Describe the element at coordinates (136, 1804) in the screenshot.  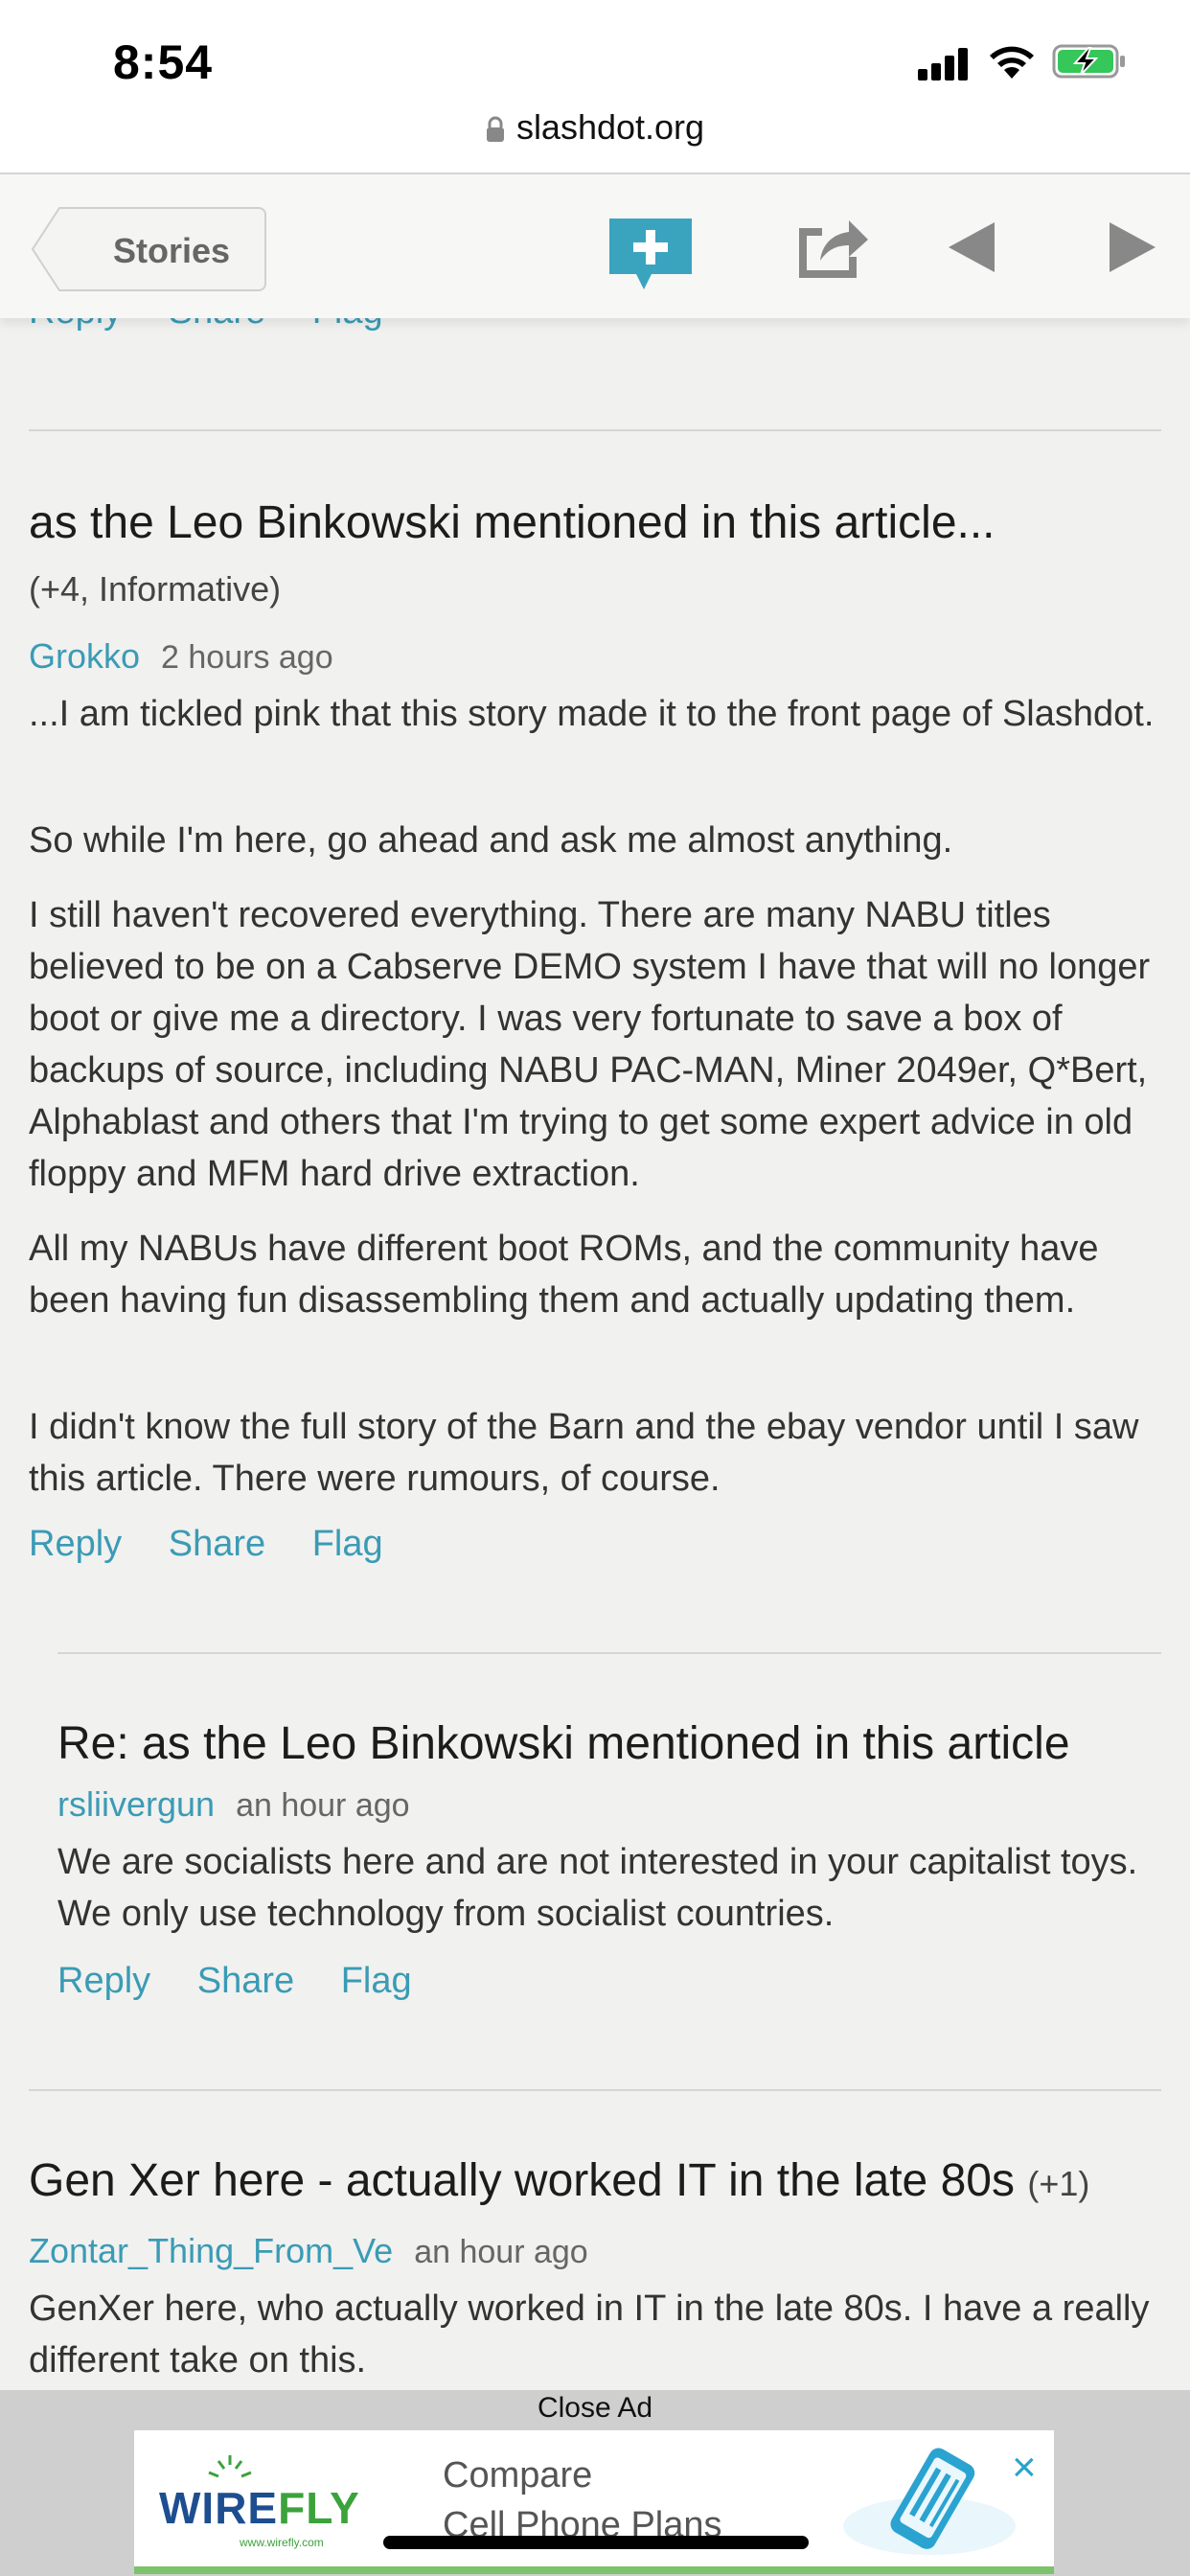
I see `comment-author: rsliivergun` at that location.